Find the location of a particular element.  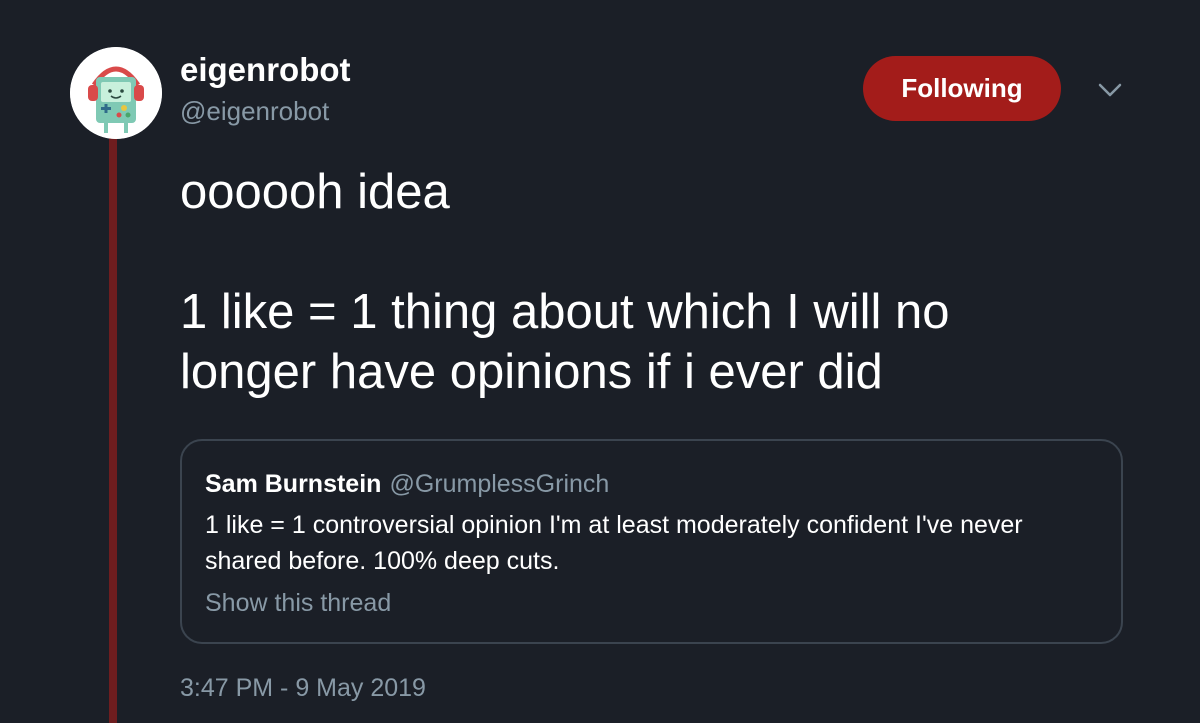

avatar is located at coordinates (116, 93).